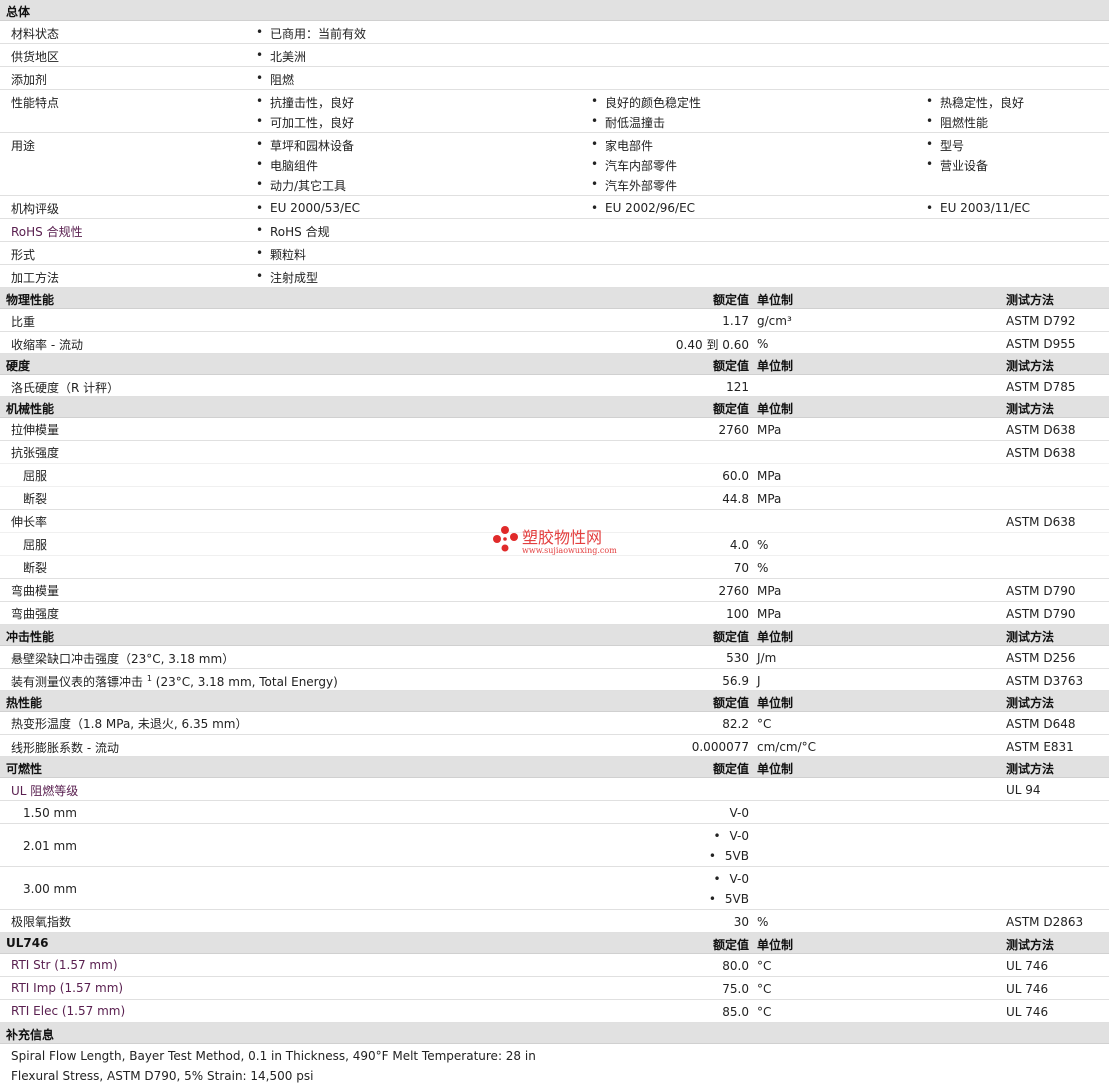 The width and height of the screenshot is (1109, 1088). What do you see at coordinates (35, 614) in the screenshot?
I see `row-label: 弯曲强度` at bounding box center [35, 614].